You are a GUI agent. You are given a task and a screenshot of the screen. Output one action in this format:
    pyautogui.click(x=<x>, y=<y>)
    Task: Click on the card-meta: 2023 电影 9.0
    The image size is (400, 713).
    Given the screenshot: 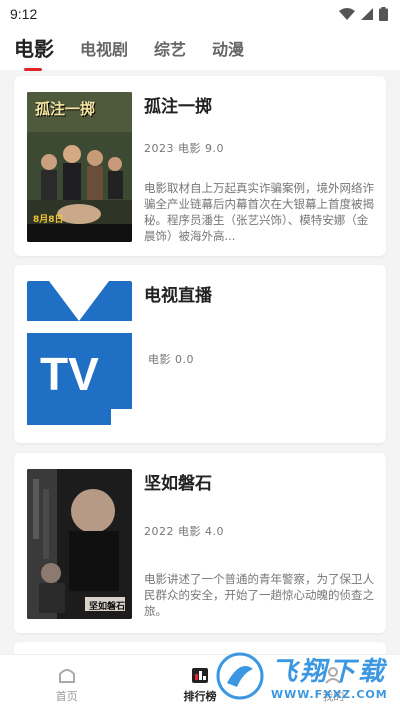 What is the action you would take?
    pyautogui.click(x=184, y=148)
    